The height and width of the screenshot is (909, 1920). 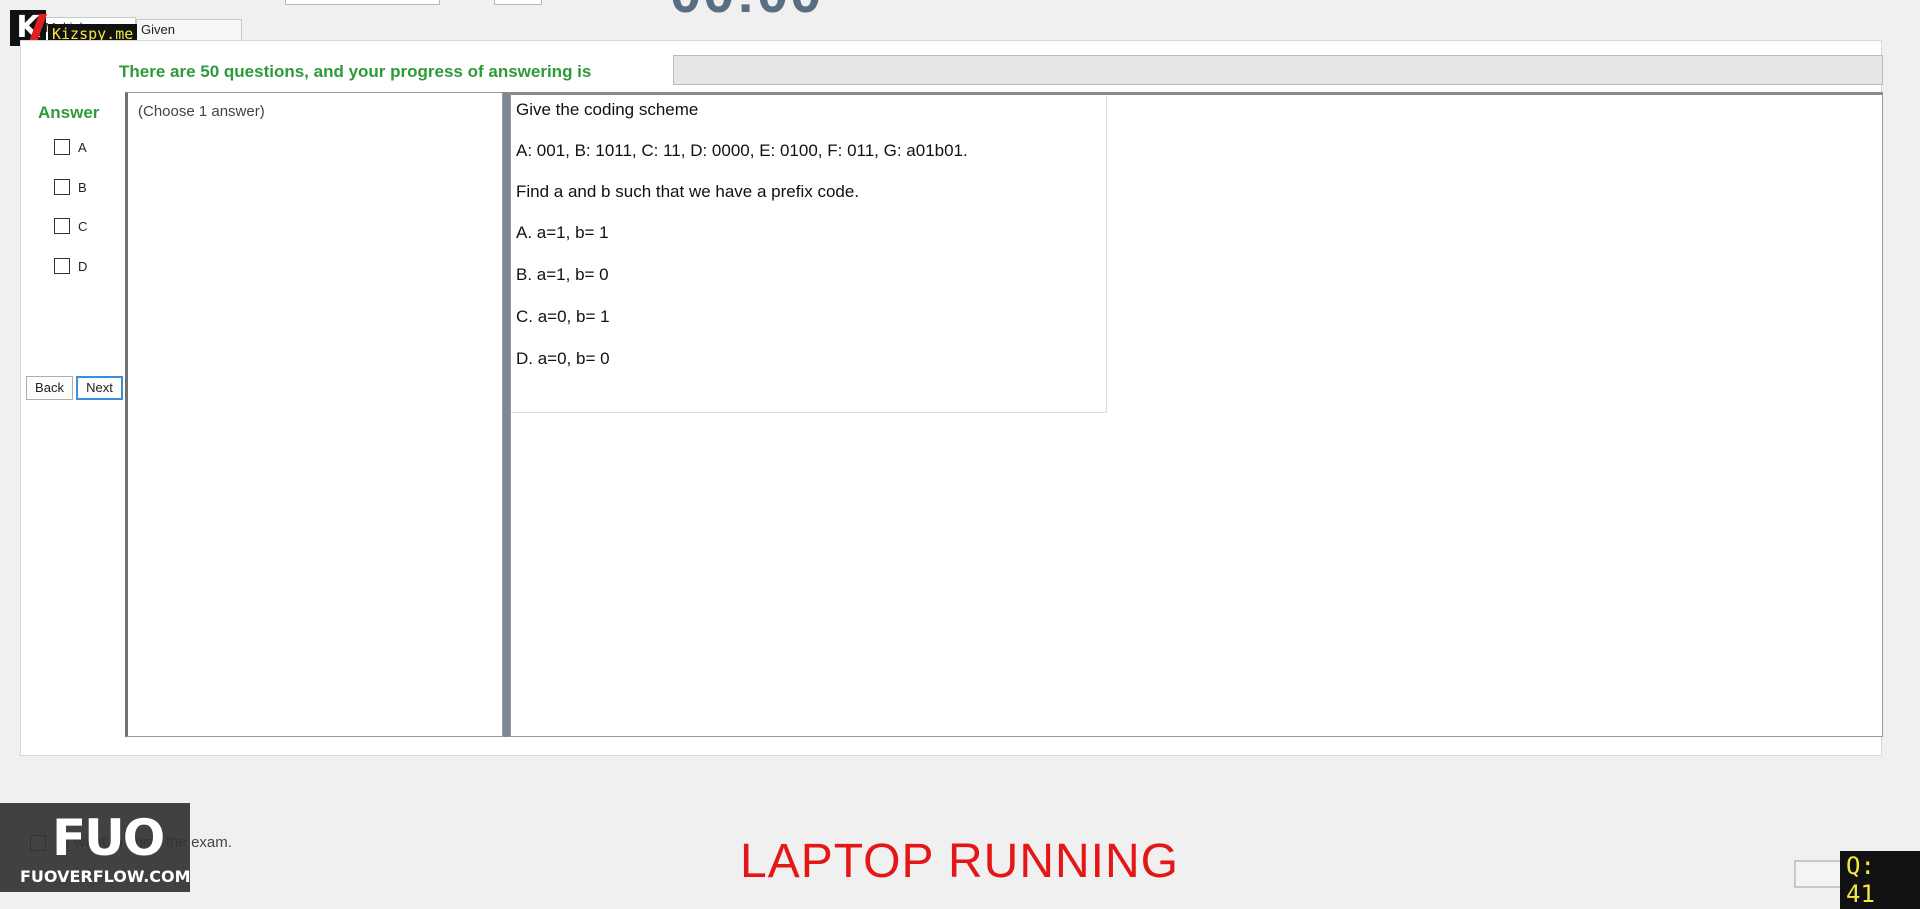 What do you see at coordinates (506, 414) in the screenshot?
I see `pane-splitter` at bounding box center [506, 414].